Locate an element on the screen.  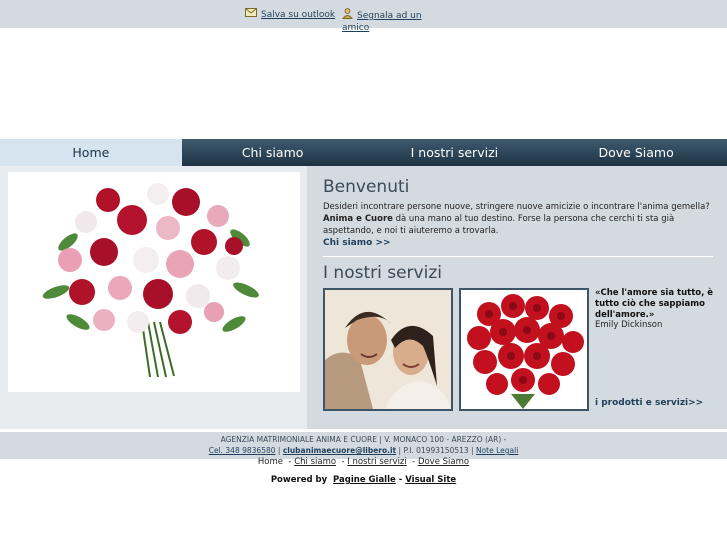
nav-chi-siamo: Chi siamo is located at coordinates (273, 152).